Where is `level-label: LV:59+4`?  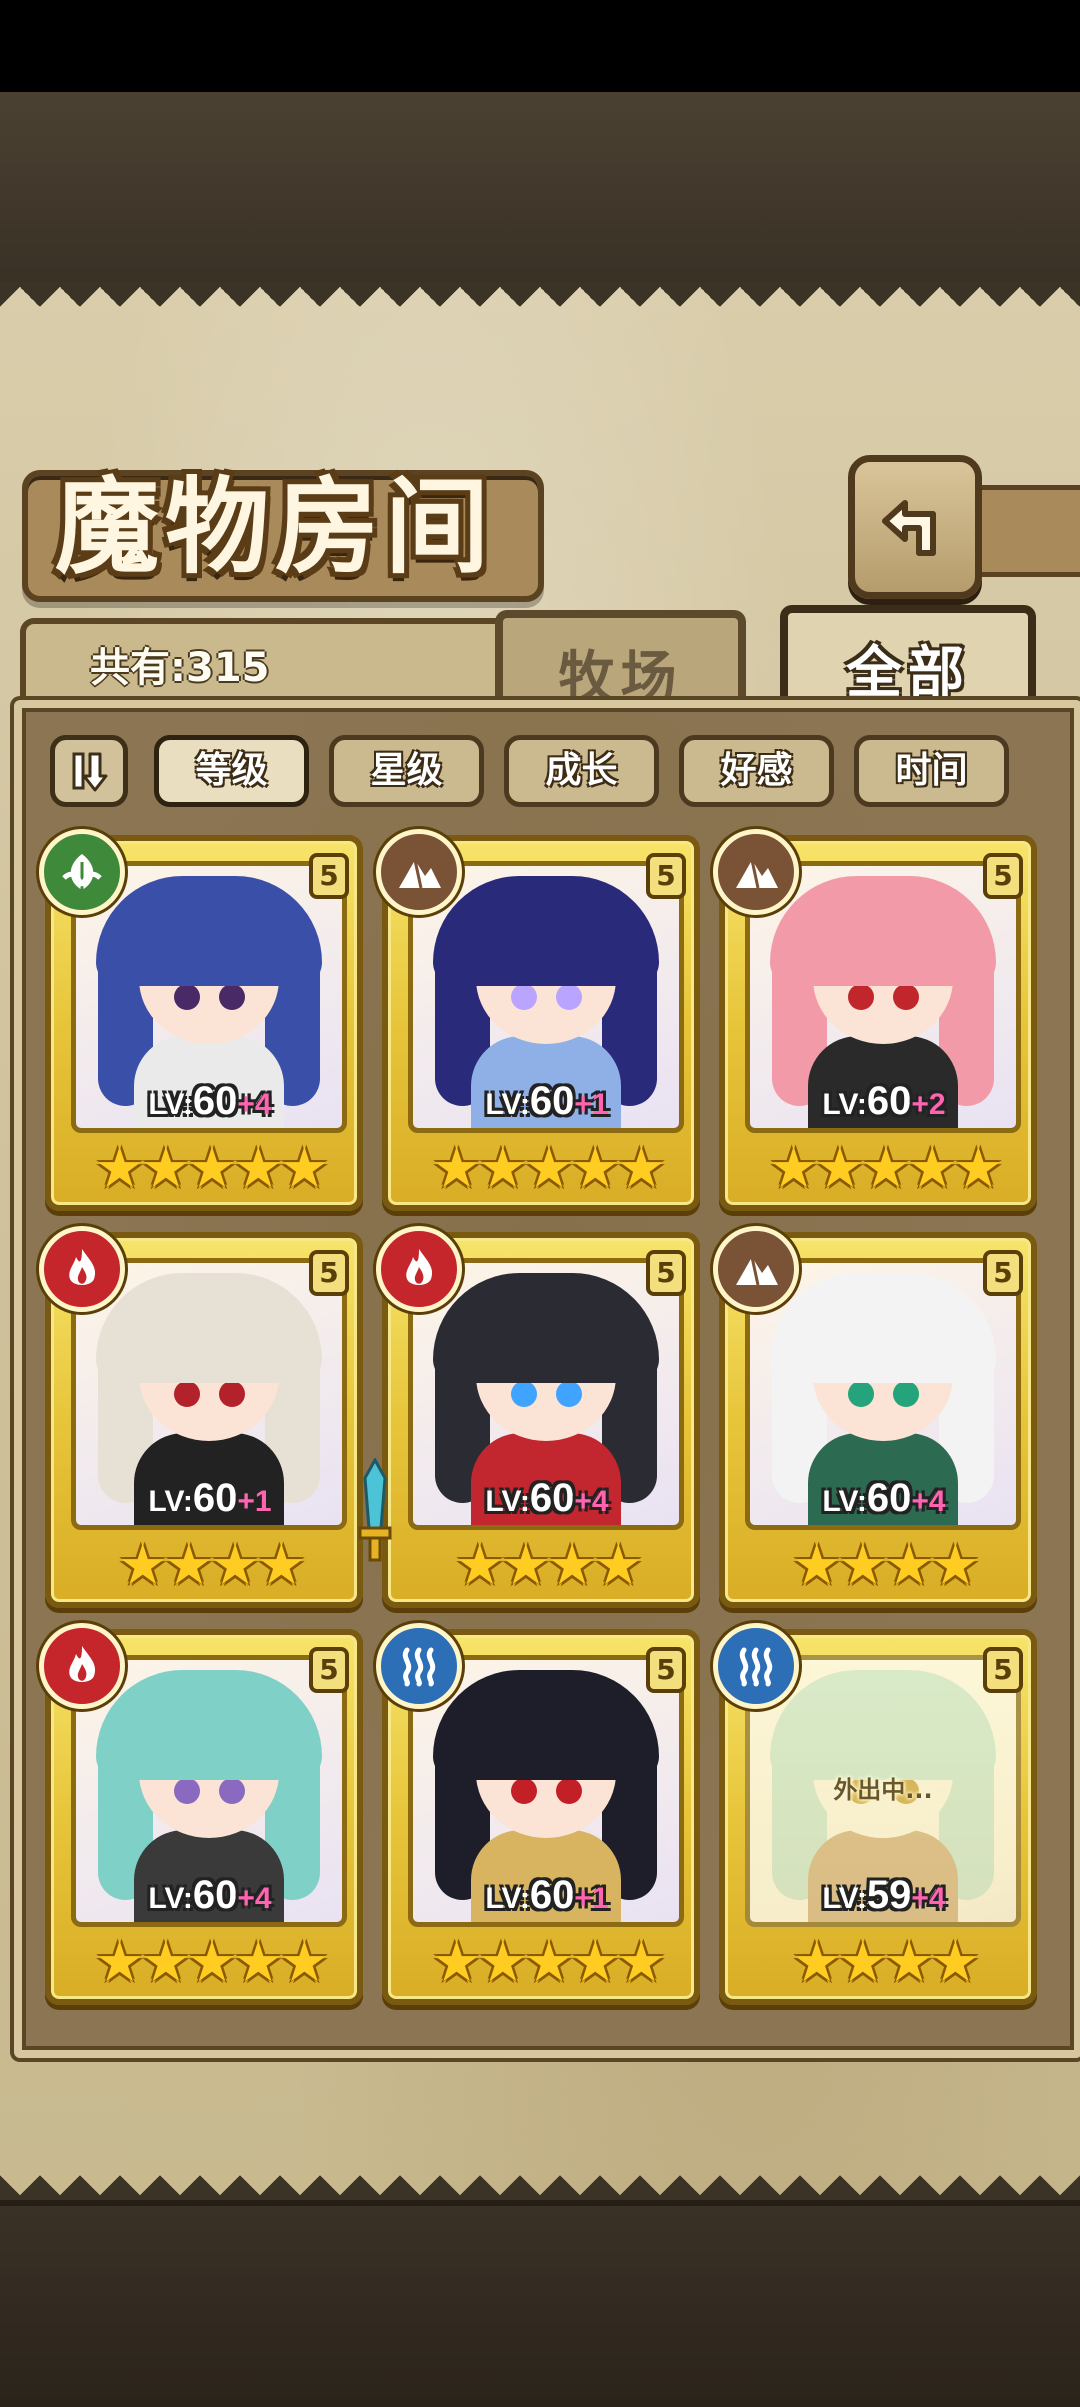 level-label: LV:59+4 is located at coordinates (884, 1895).